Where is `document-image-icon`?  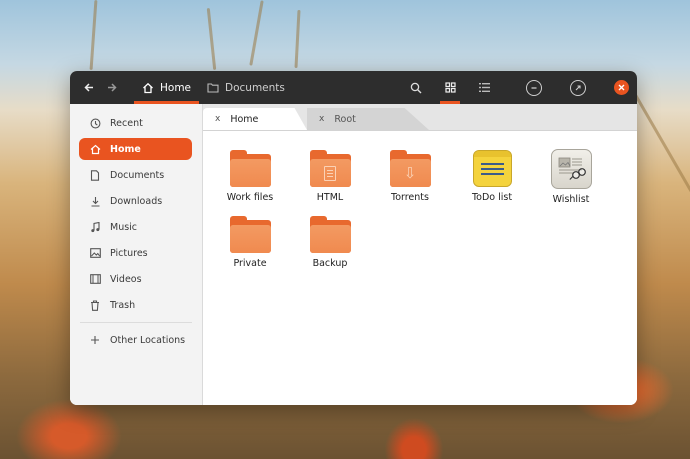 document-image-icon is located at coordinates (571, 169).